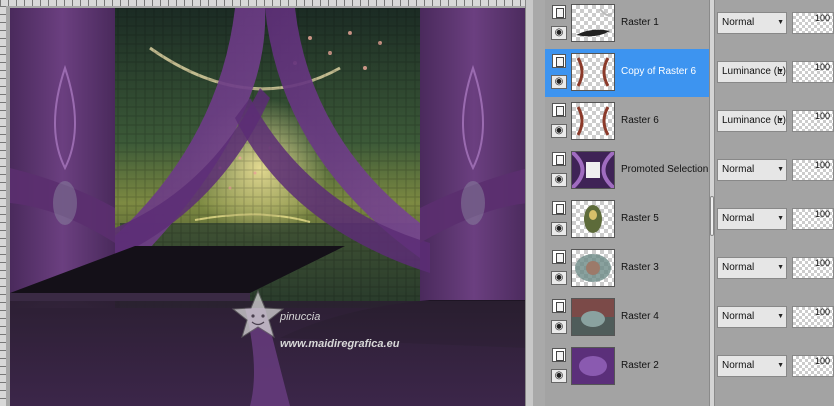  I want to click on layer-name: Raster 3, so click(640, 267).